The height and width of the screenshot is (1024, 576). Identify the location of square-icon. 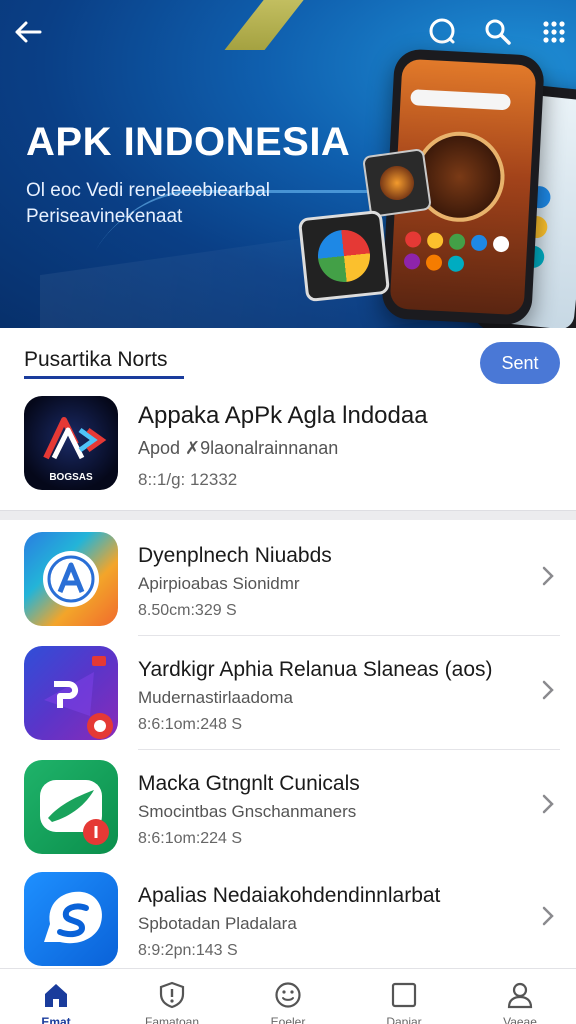
(404, 995).